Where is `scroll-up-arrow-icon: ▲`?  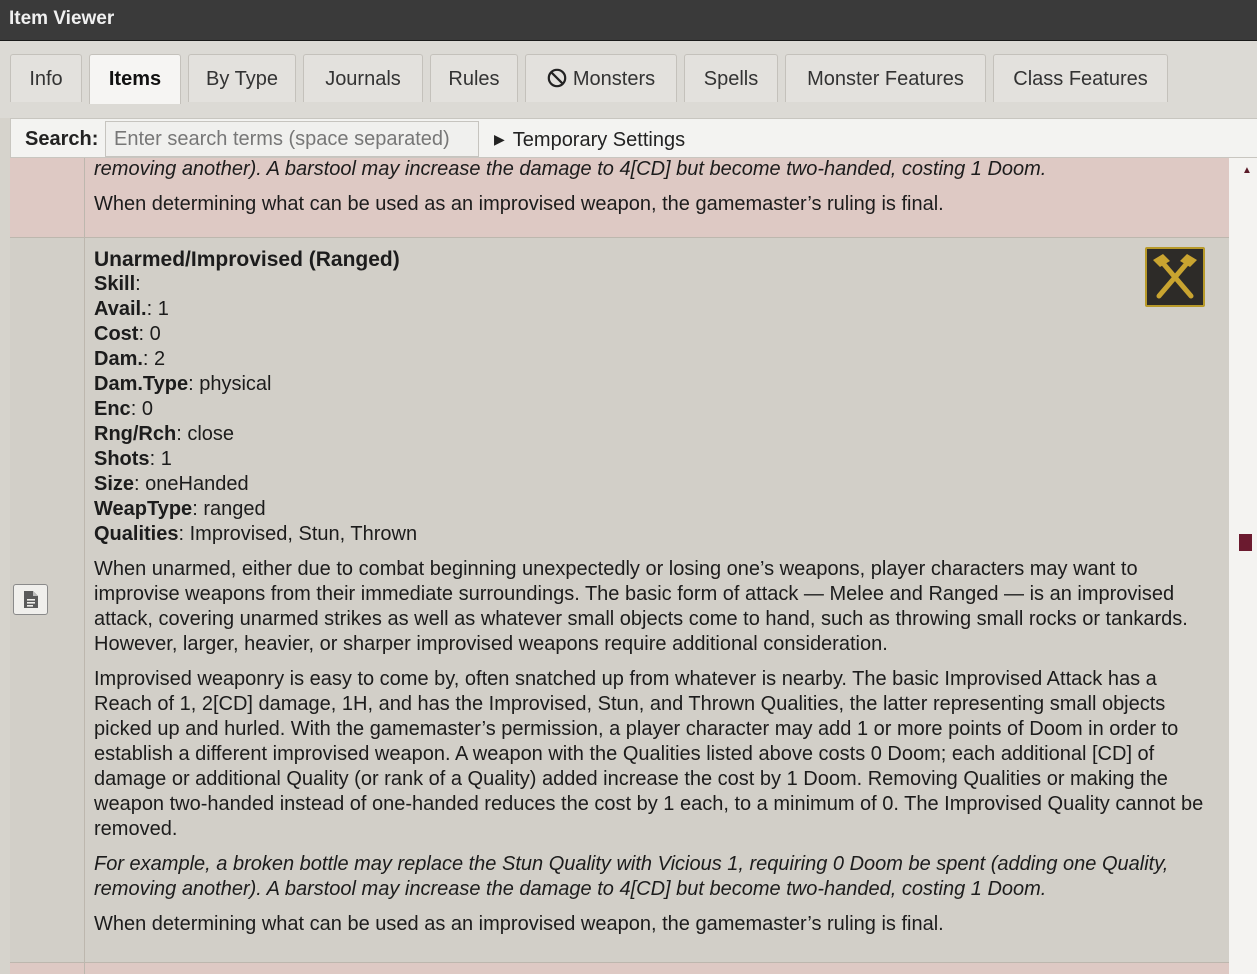
scroll-up-arrow-icon: ▲ is located at coordinates (1247, 170).